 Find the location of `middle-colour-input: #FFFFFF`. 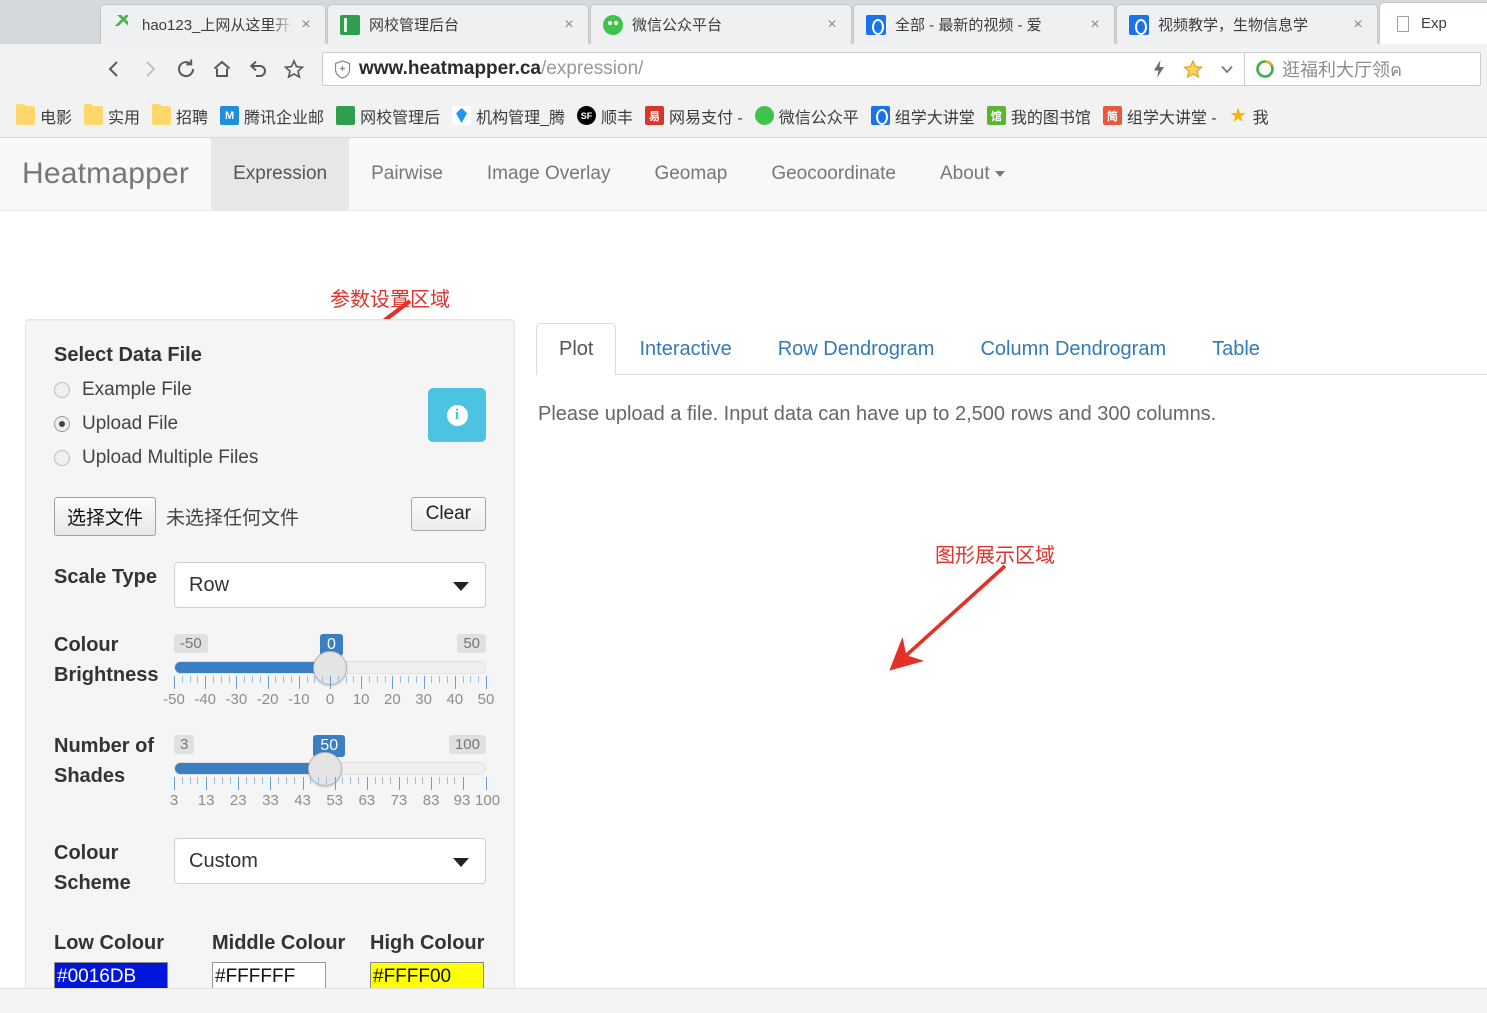

middle-colour-input: #FFFFFF is located at coordinates (269, 976).